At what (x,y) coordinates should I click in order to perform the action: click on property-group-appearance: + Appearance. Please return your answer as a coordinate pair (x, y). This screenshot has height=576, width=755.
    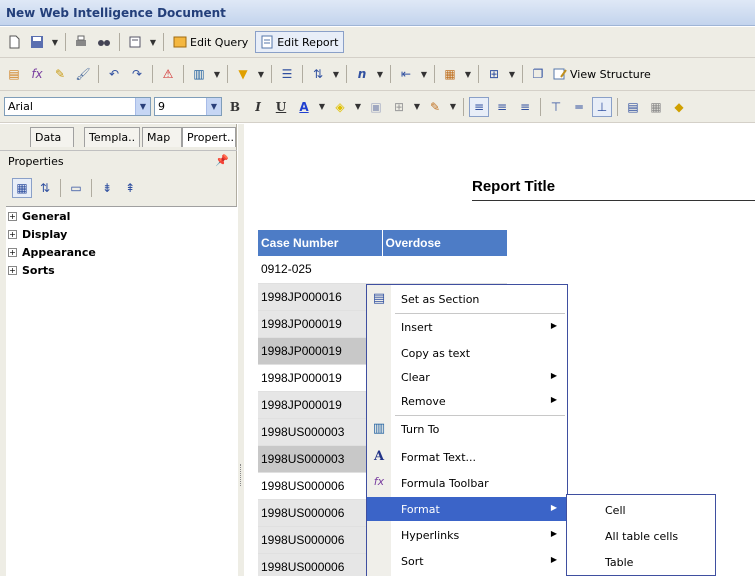
    Looking at the image, I should click on (121, 252).